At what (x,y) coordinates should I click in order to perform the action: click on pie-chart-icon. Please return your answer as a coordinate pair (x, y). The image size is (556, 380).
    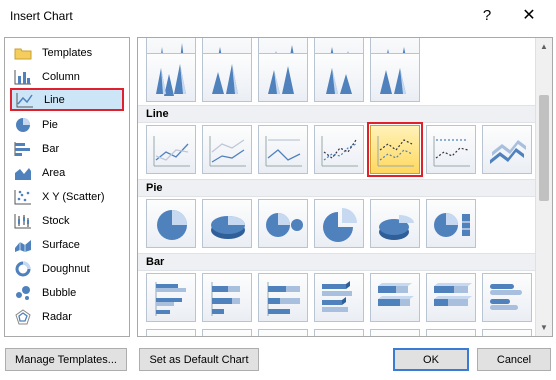
    Looking at the image, I should click on (23, 124).